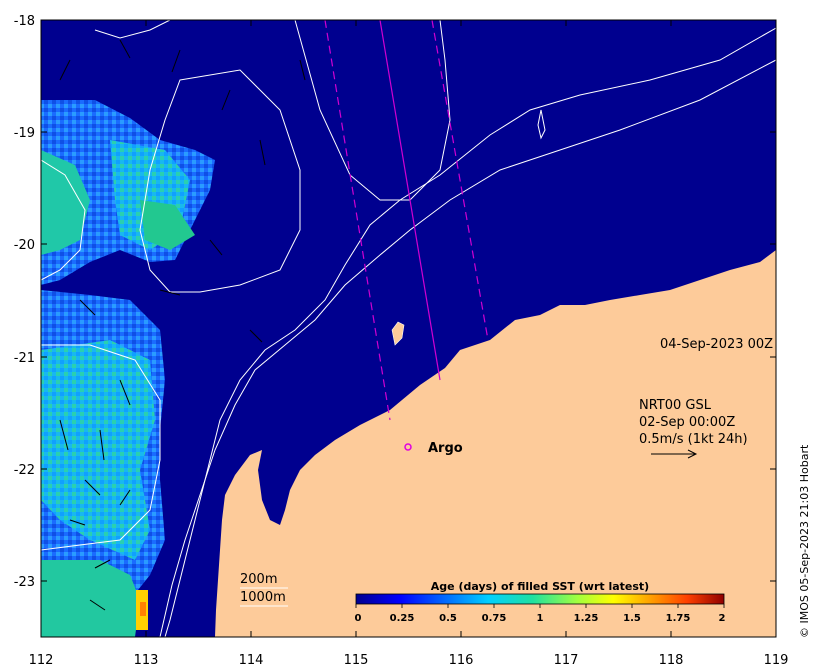  Describe the element at coordinates (445, 448) in the screenshot. I see `argo-label: Argo` at that location.